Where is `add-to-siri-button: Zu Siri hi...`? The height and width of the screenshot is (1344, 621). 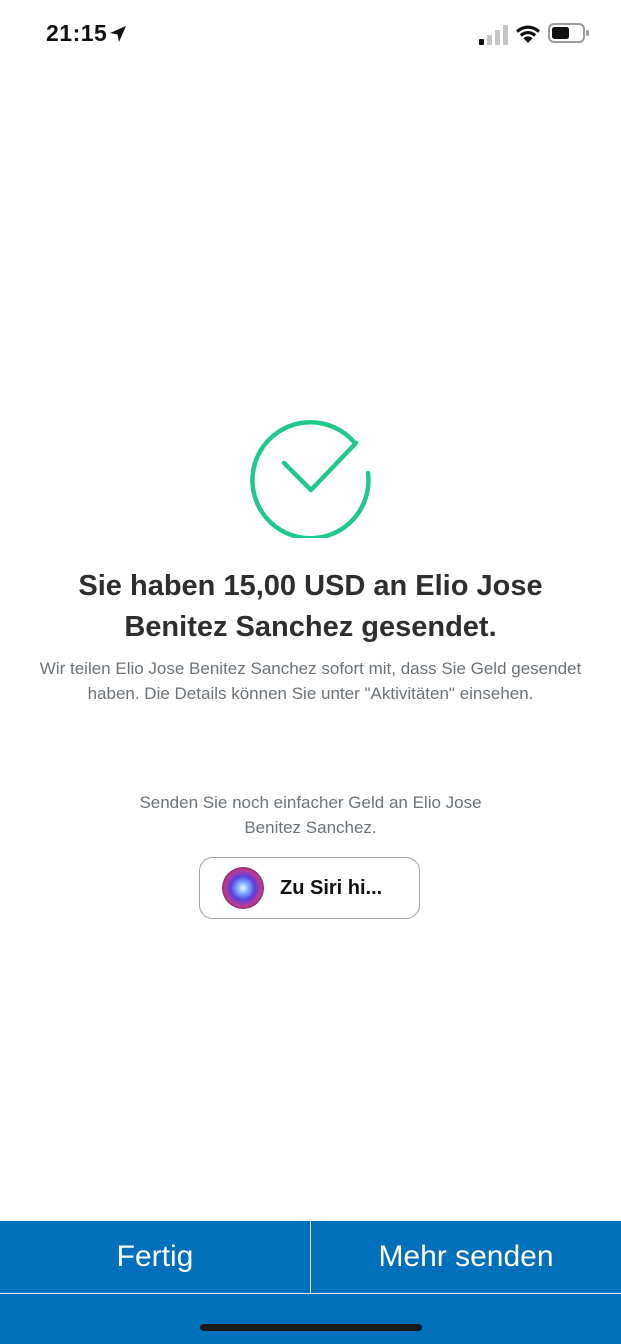 add-to-siri-button: Zu Siri hi... is located at coordinates (309, 888).